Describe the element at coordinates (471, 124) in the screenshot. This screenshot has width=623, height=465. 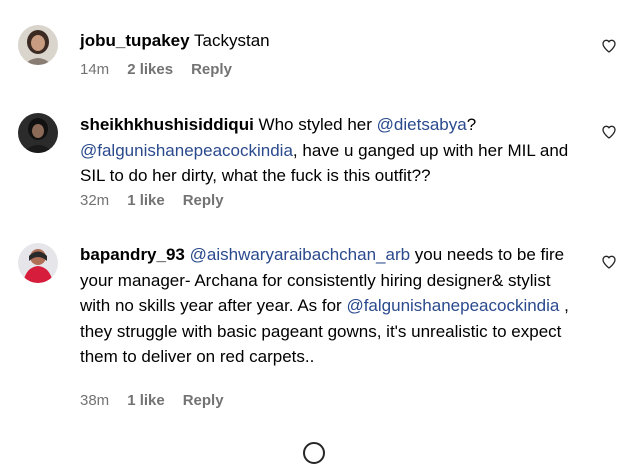
I see `comment-text: ?` at that location.